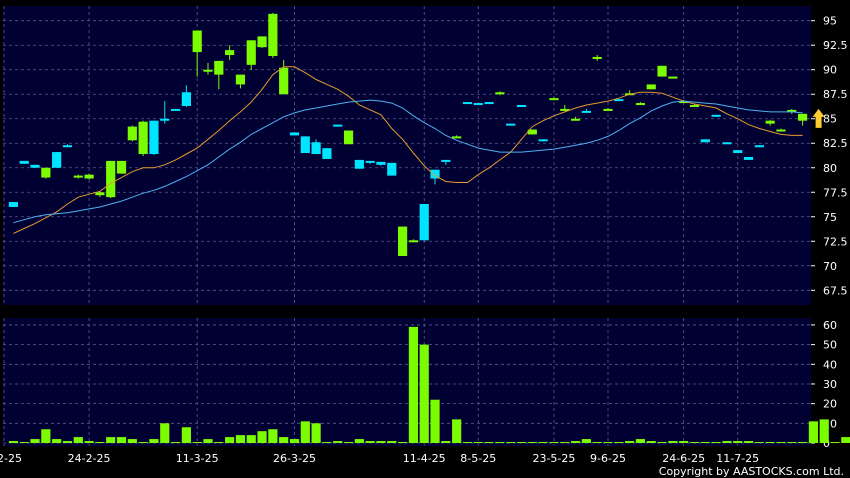 The image size is (850, 478). Describe the element at coordinates (553, 458) in the screenshot. I see `date-tick-label: 23-5-25` at that location.